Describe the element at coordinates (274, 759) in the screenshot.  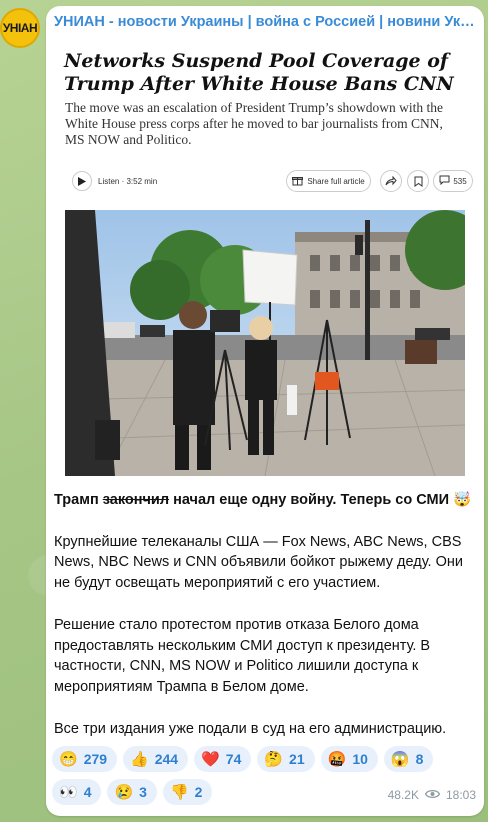
I see `thinking-emoji: 🤔` at that location.